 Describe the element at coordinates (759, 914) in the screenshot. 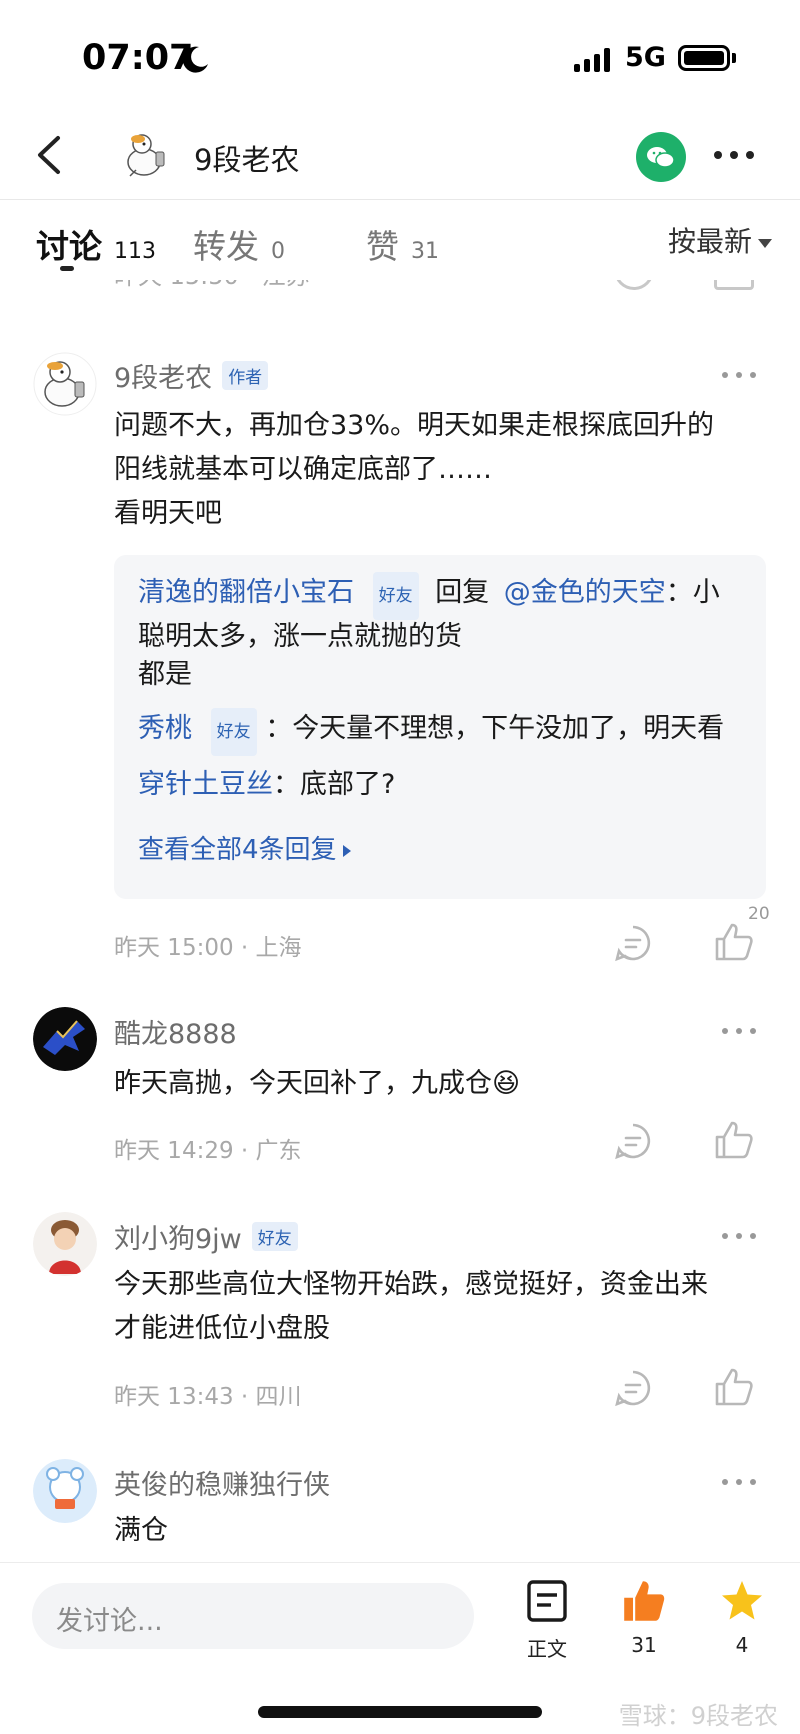

I see `like-count: 20` at that location.